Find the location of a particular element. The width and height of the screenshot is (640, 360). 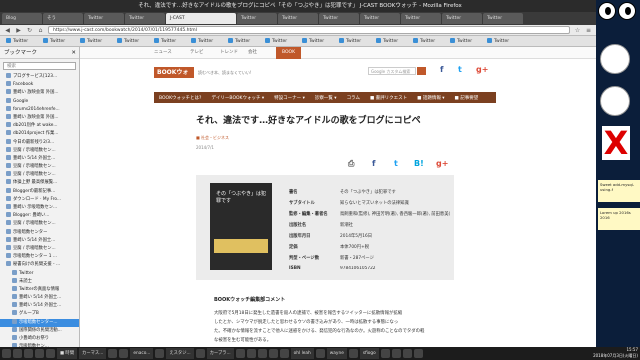

search-button is located at coordinates (421, 71).